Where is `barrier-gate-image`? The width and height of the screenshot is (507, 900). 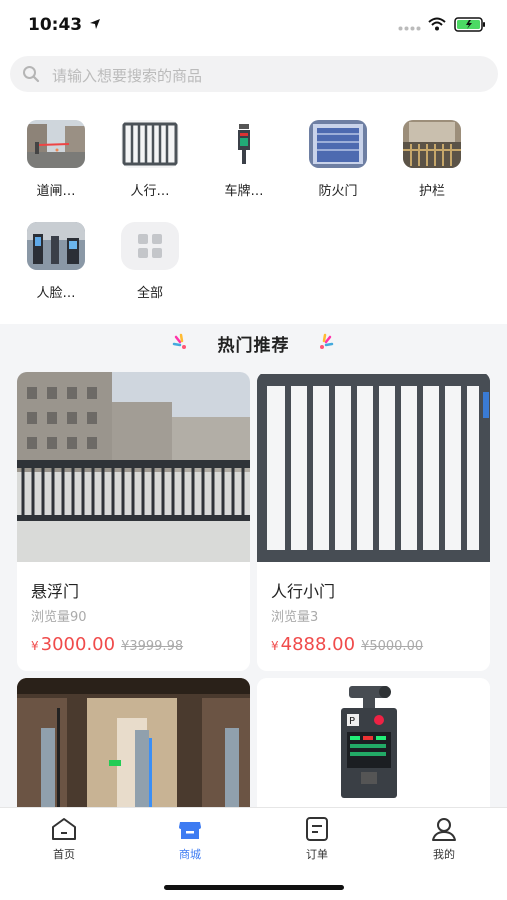 barrier-gate-image is located at coordinates (56, 144).